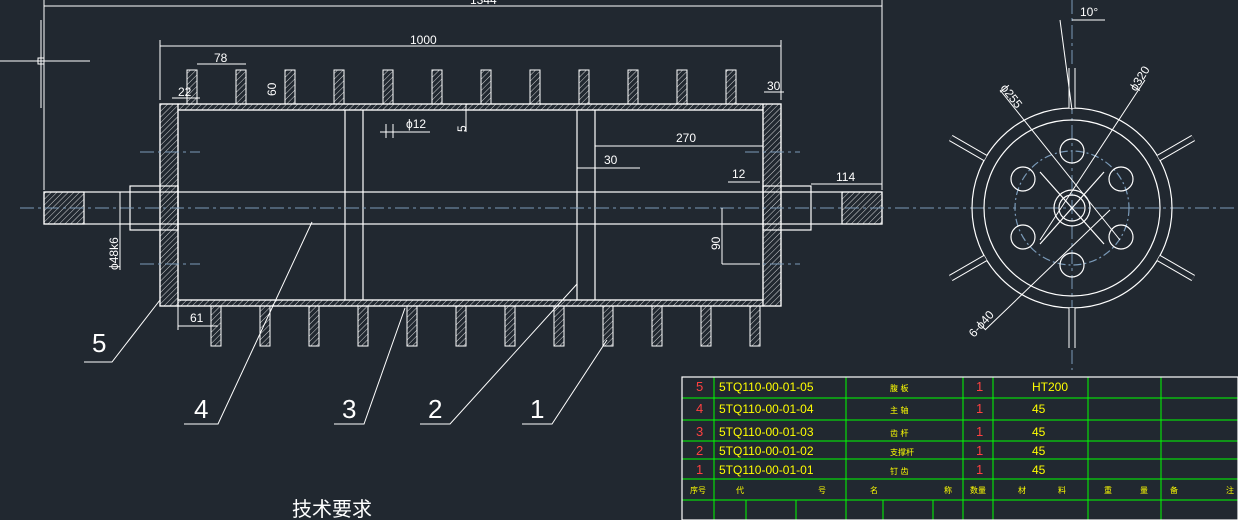  Describe the element at coordinates (423, 40) in the screenshot. I see `dim-length: 1000` at that location.